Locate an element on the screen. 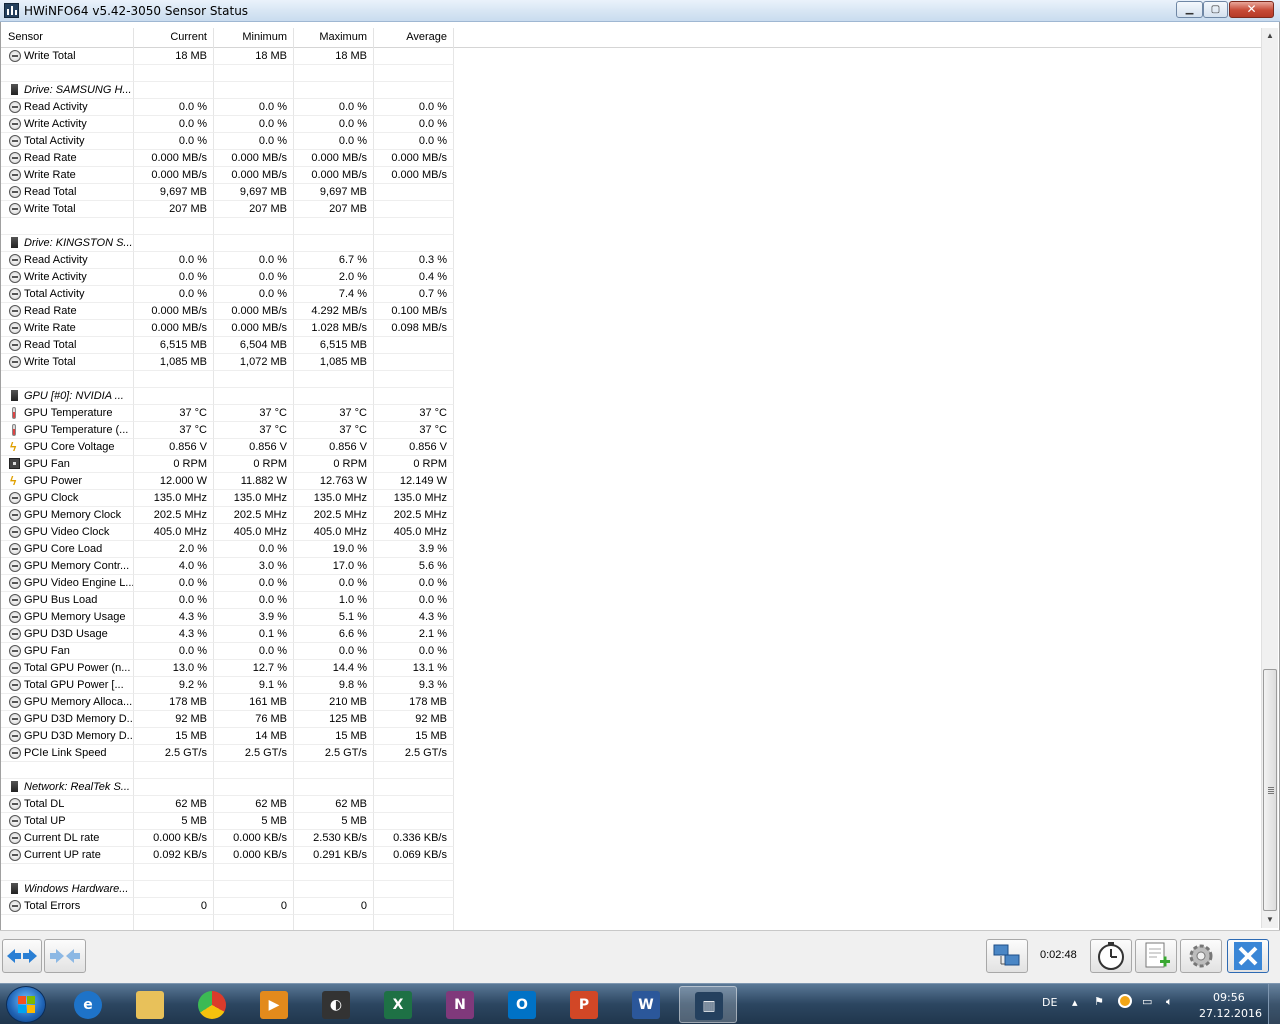  sensor-row: GPU Fan 0.0 % 0.0 % 0.0 % 0.0 % is located at coordinates (632, 651).